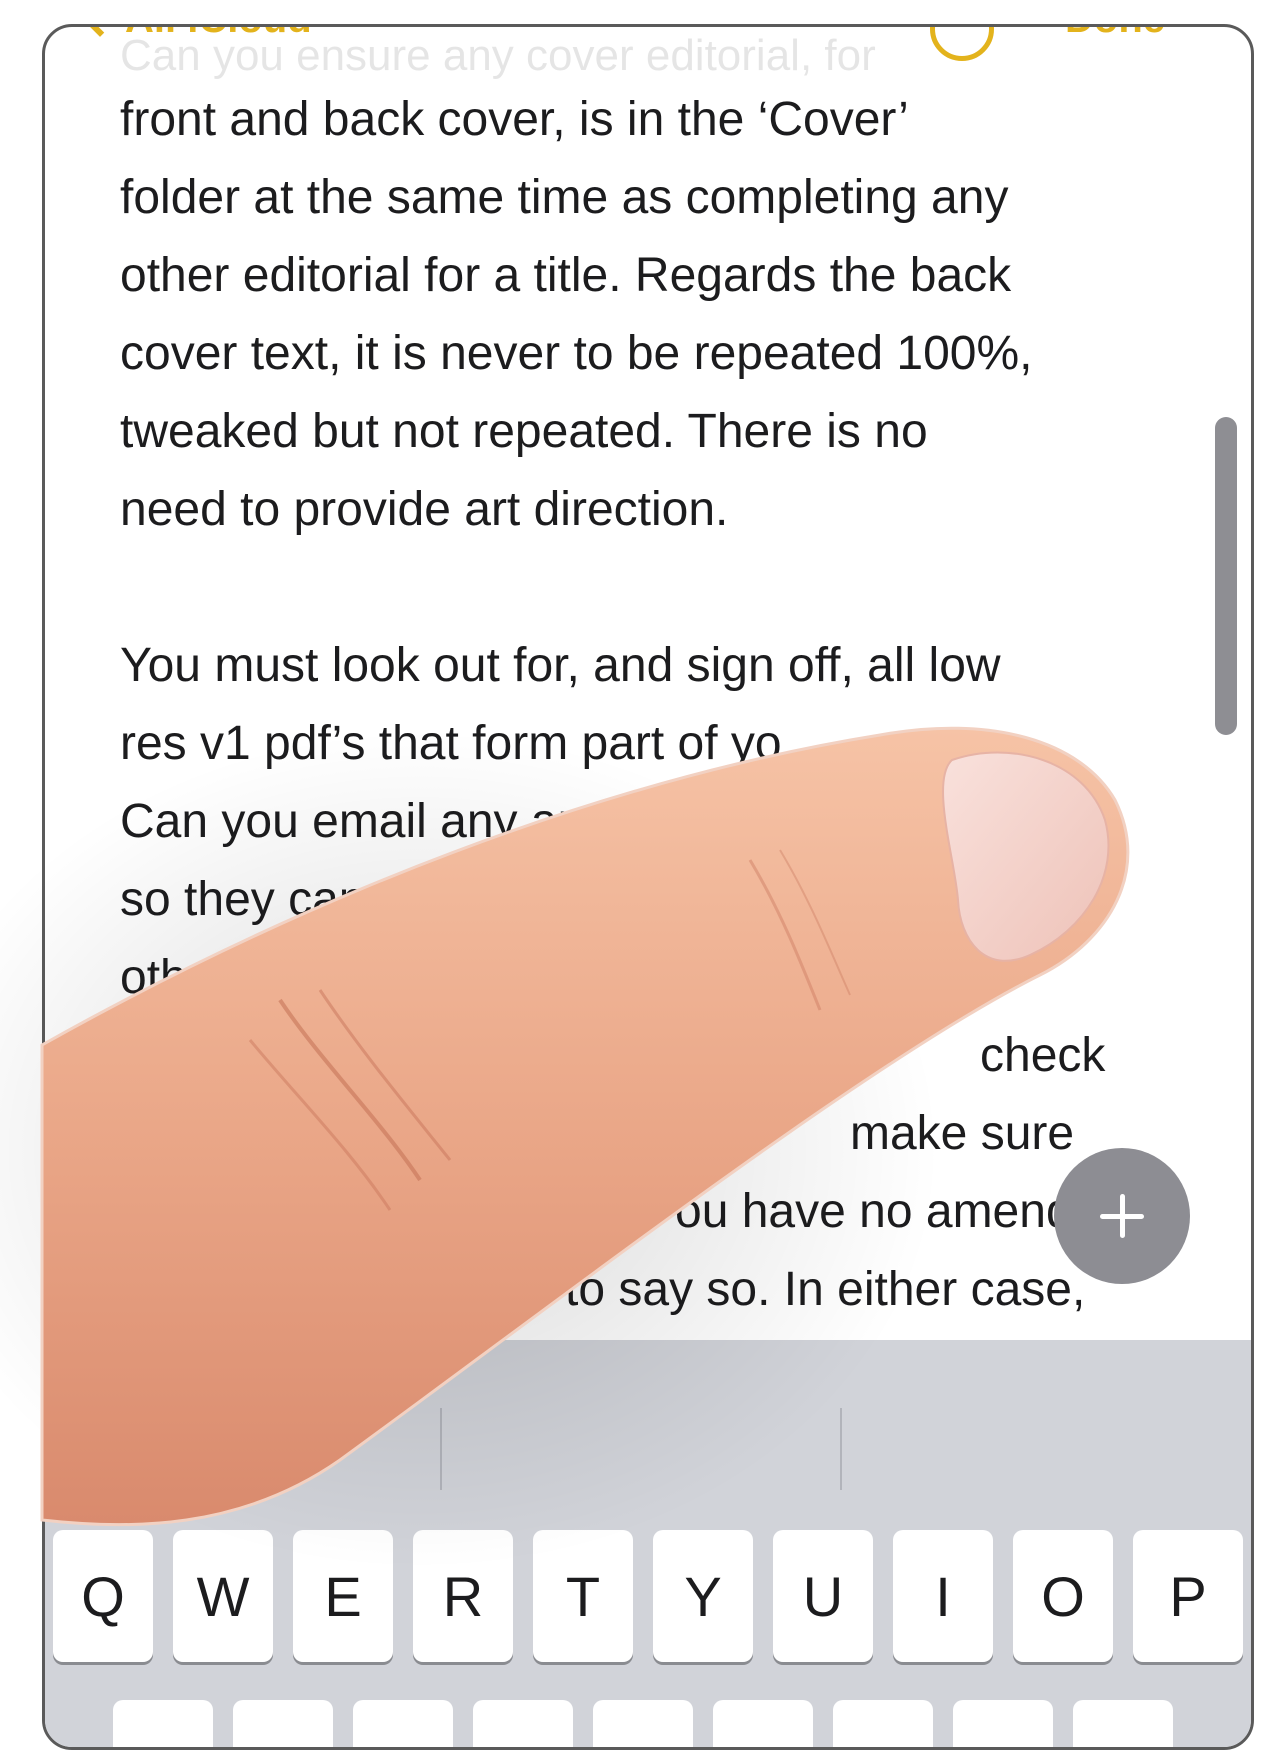 This screenshot has height=1750, width=1268. What do you see at coordinates (175, 977) in the screenshot?
I see `note-line: other` at bounding box center [175, 977].